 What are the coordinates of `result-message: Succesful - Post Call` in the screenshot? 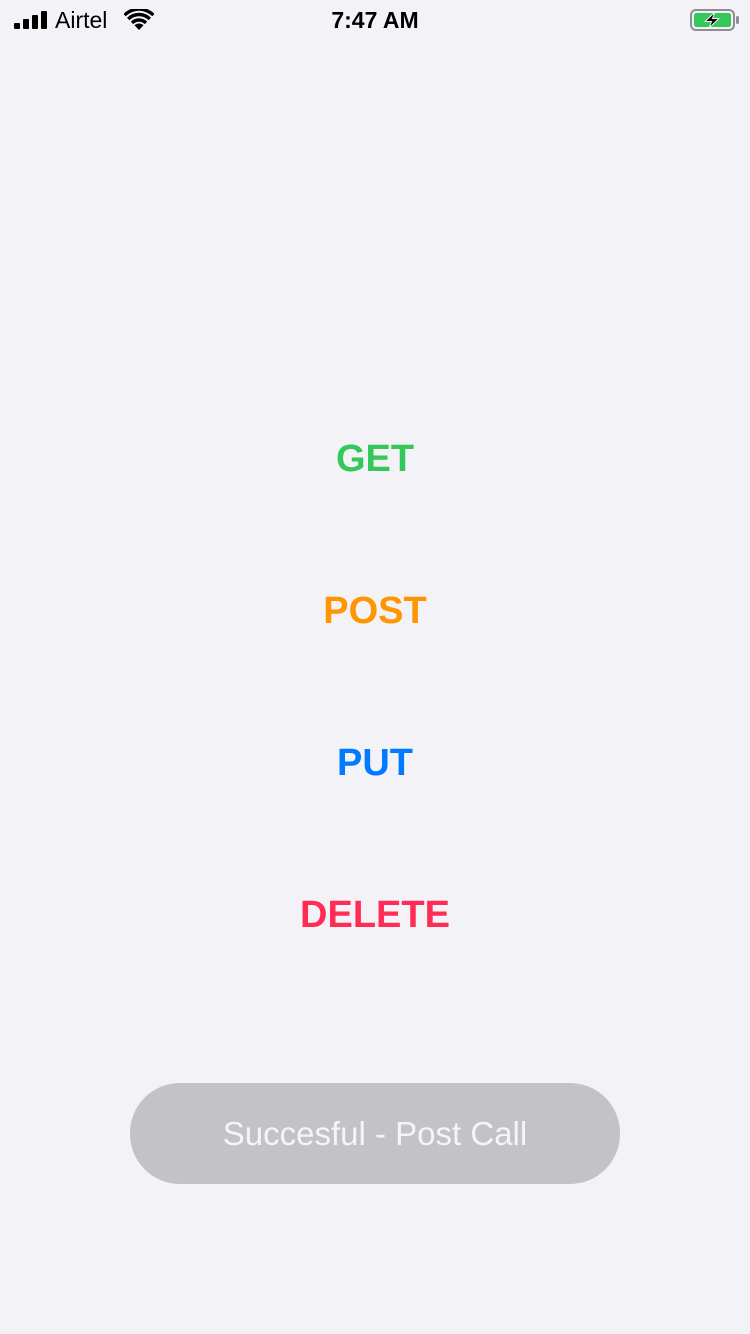 It's located at (375, 1133).